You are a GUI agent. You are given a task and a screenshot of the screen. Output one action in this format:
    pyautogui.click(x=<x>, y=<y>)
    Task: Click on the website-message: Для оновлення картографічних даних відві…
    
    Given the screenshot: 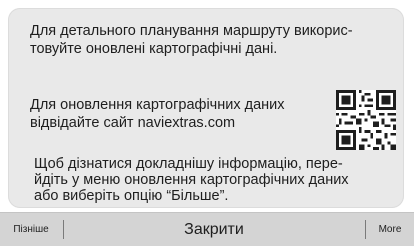 What is the action you would take?
    pyautogui.click(x=157, y=114)
    